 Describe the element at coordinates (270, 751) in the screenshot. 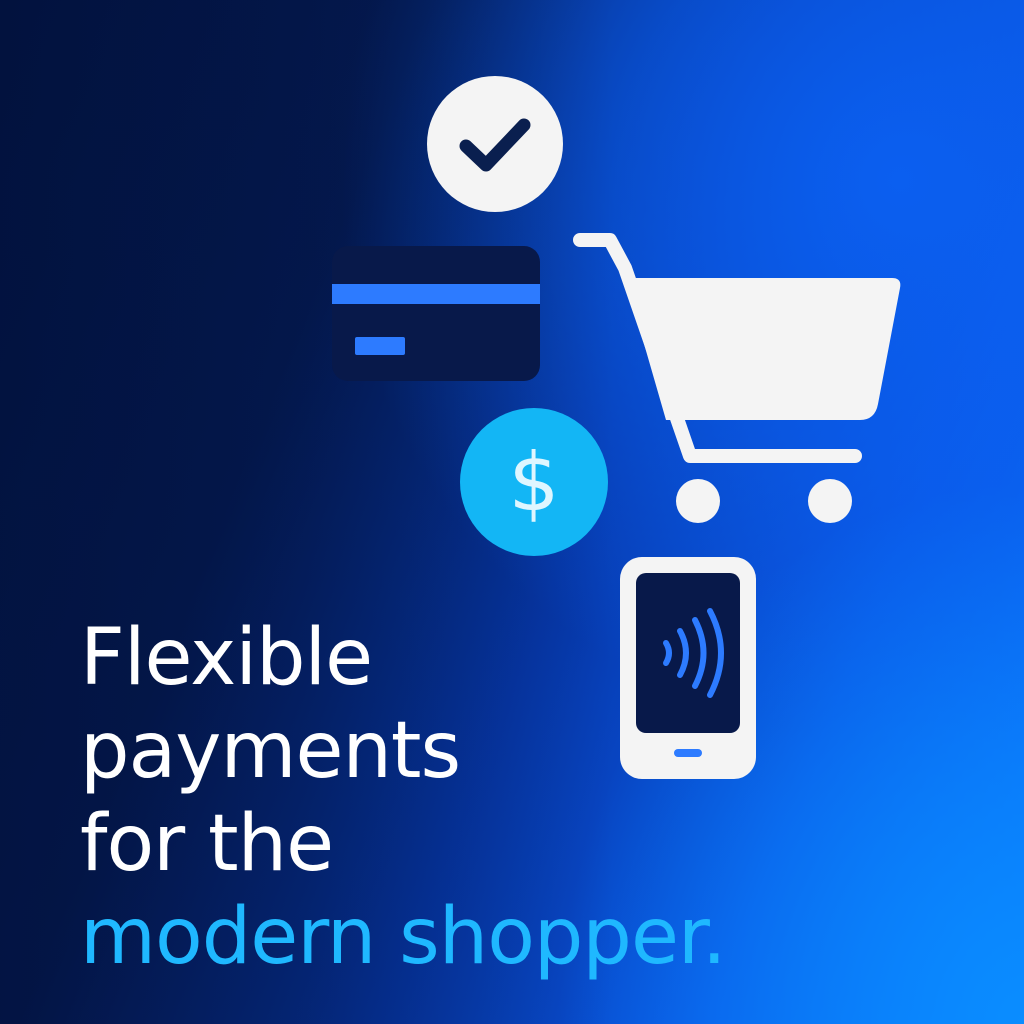

I see `headline-line-2: payments` at that location.